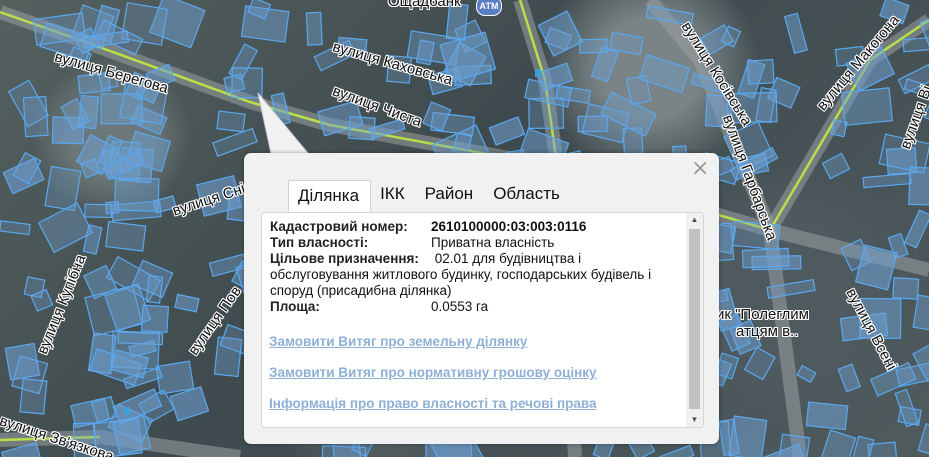  I want to click on tab-dilianka: Ділянка, so click(330, 197).